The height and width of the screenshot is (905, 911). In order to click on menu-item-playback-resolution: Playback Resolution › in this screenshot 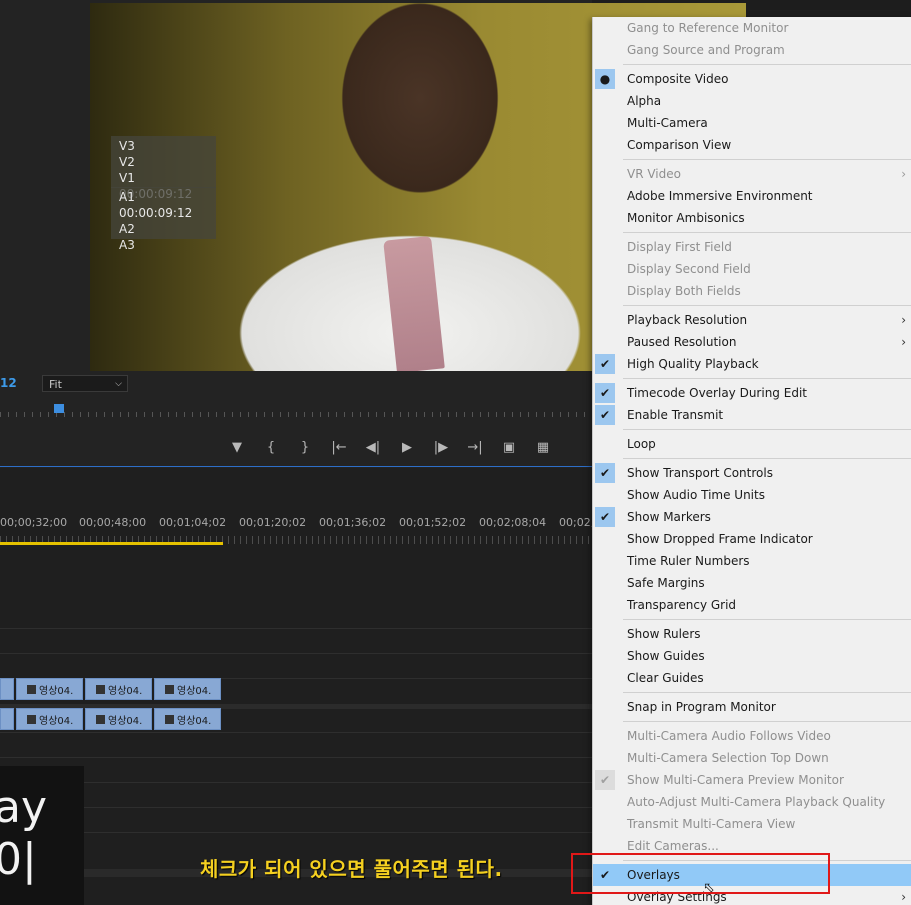, I will do `click(752, 320)`.